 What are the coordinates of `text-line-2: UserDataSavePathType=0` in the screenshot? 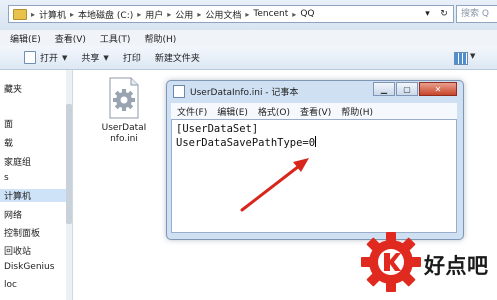 It's located at (314, 143).